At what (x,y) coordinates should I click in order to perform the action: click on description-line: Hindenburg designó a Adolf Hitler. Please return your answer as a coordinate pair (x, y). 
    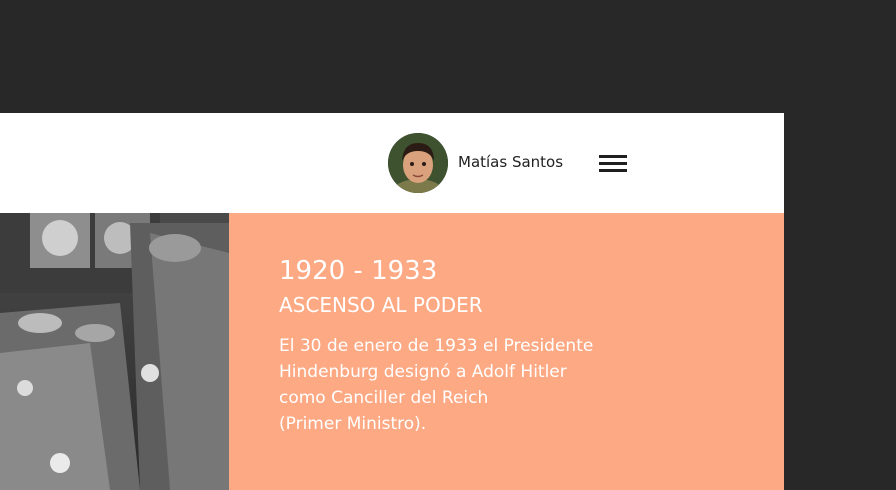
    Looking at the image, I should click on (423, 372).